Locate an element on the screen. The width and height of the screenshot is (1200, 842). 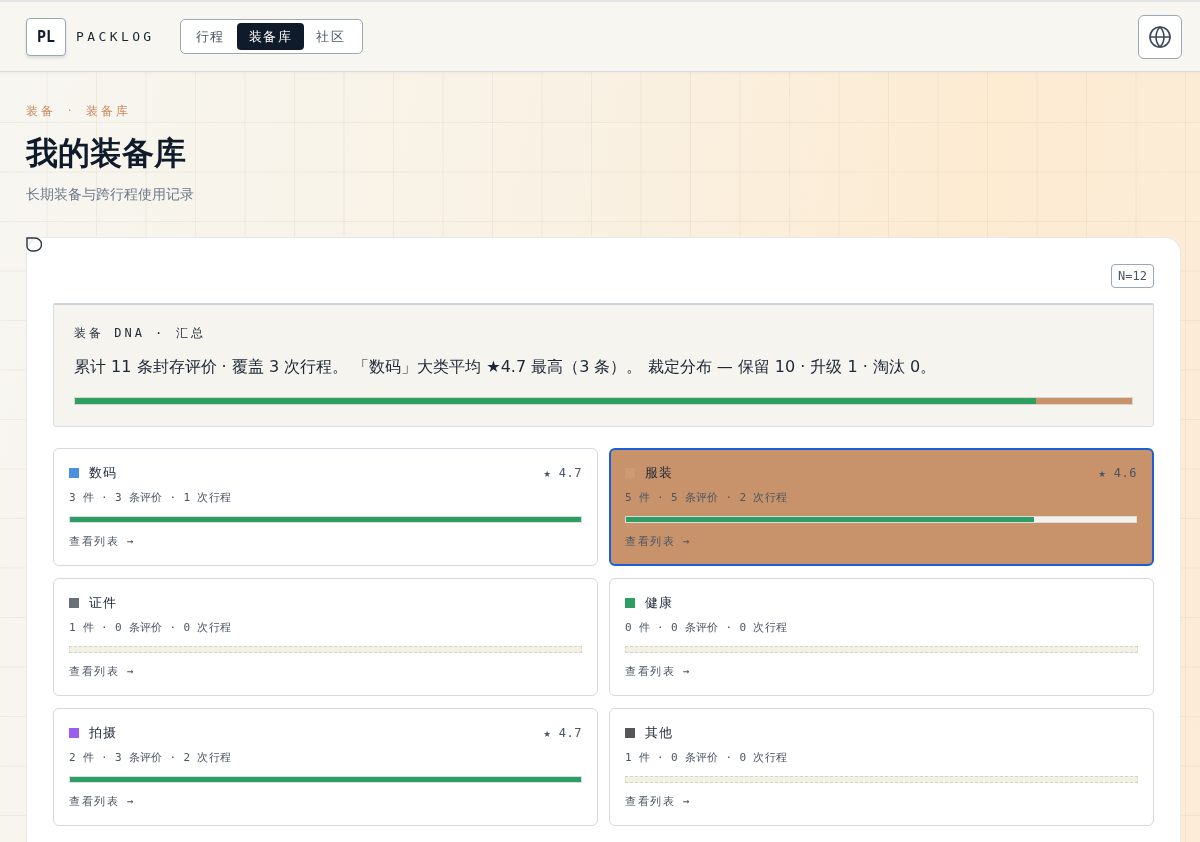
category-name: 证件 is located at coordinates (103, 603).